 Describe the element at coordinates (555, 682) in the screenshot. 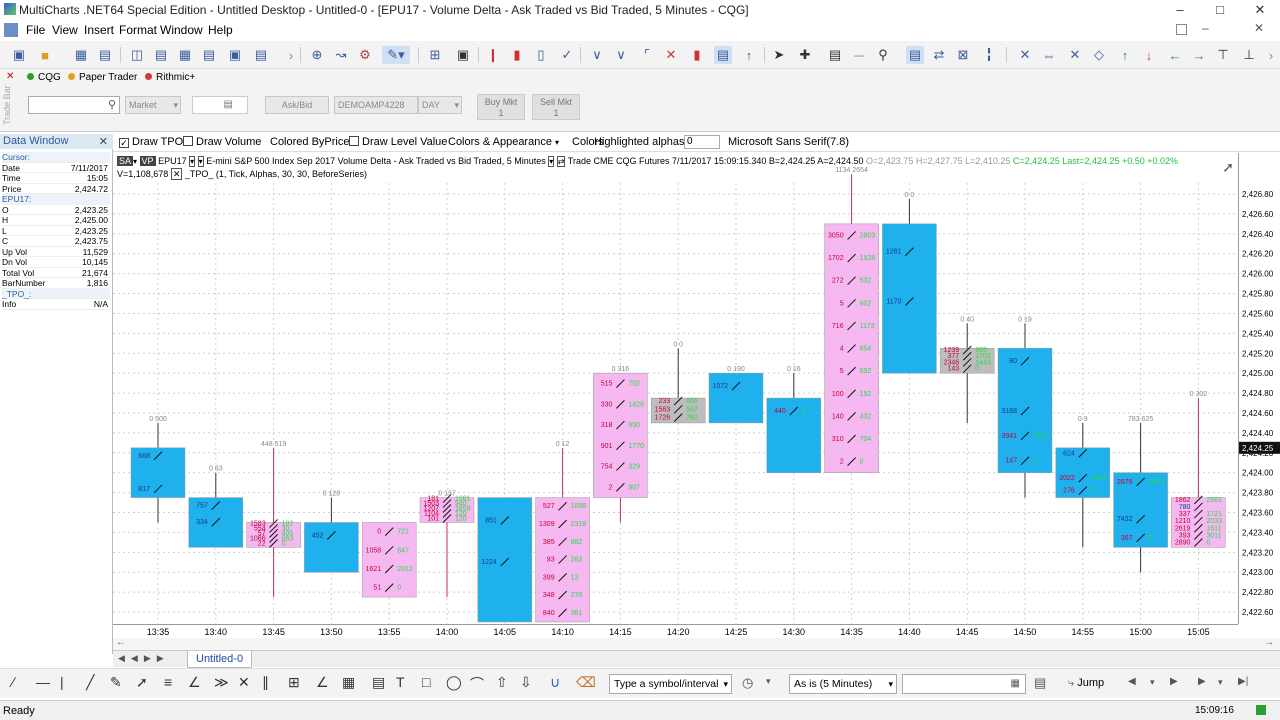

I see `magnet-icon: ∪` at that location.